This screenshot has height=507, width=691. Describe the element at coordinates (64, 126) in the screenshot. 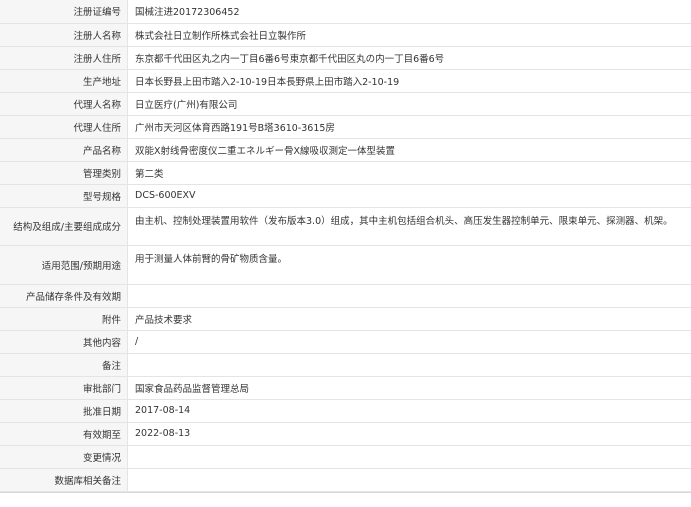

I see `row-label: 代理人住所` at that location.